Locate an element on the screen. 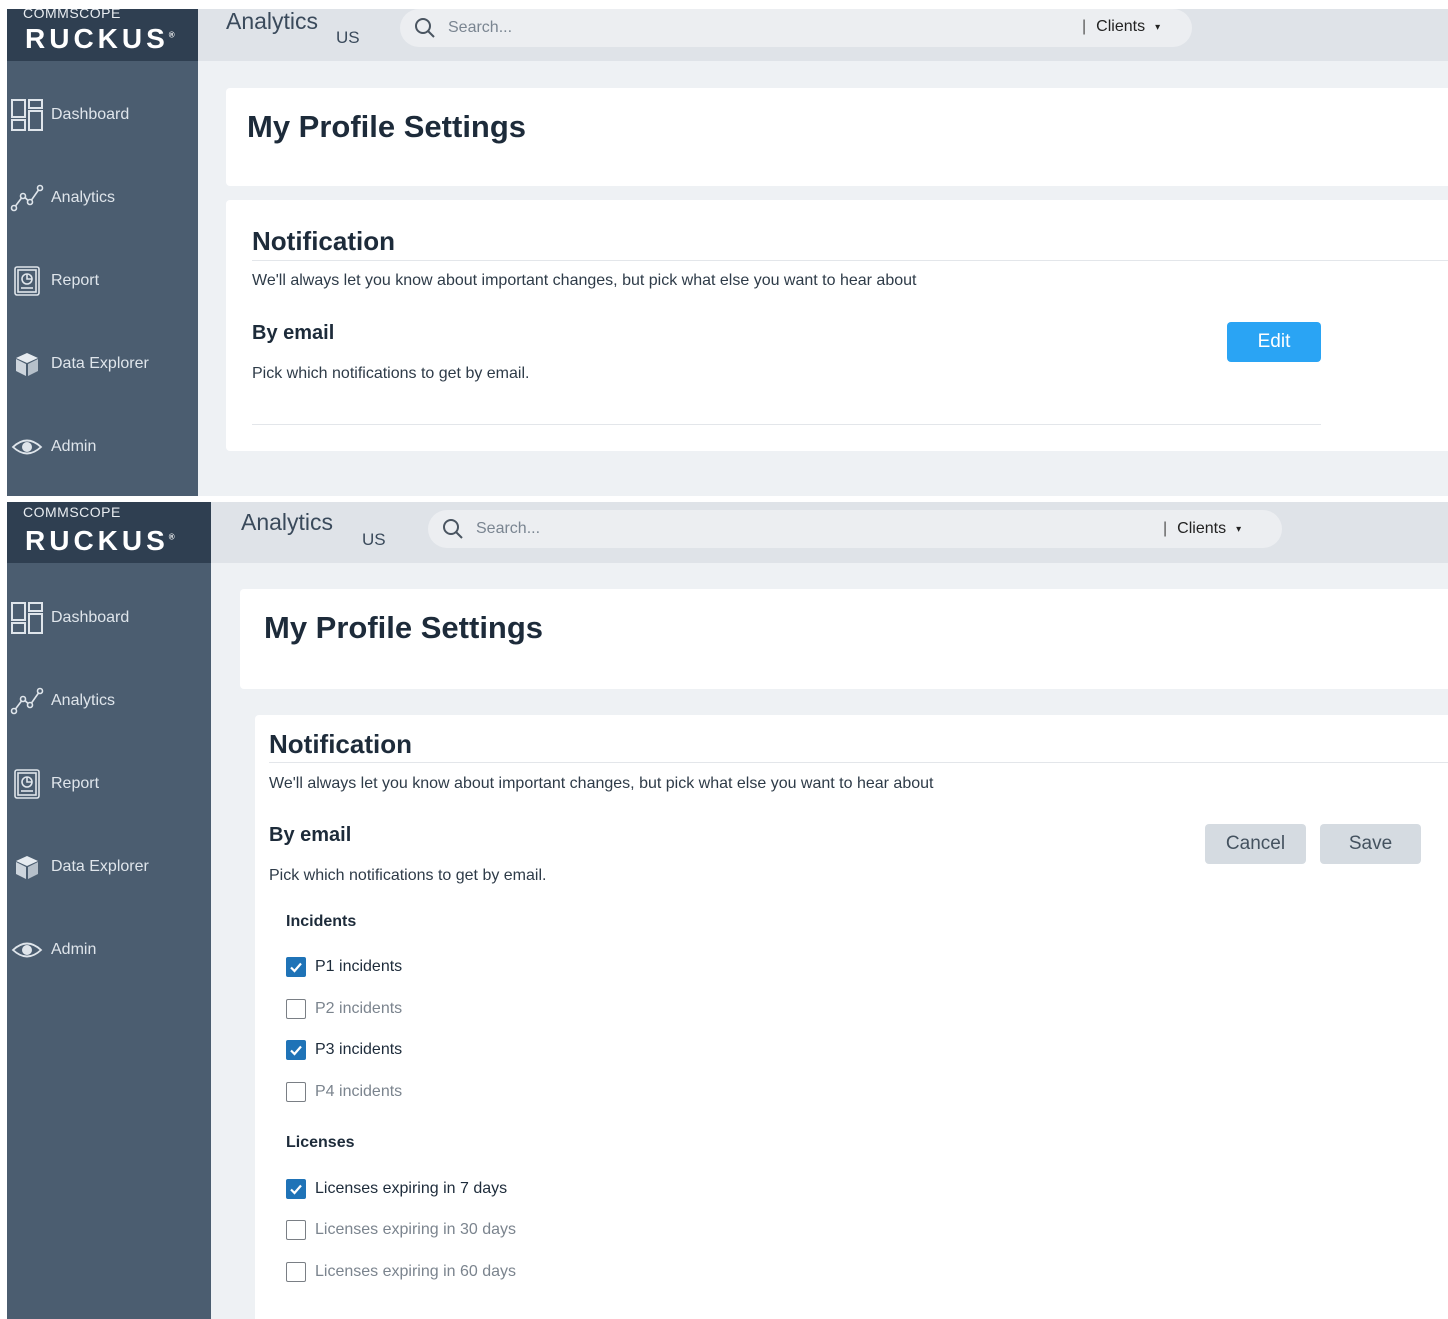  option-label: P4 incidents is located at coordinates (359, 1091).